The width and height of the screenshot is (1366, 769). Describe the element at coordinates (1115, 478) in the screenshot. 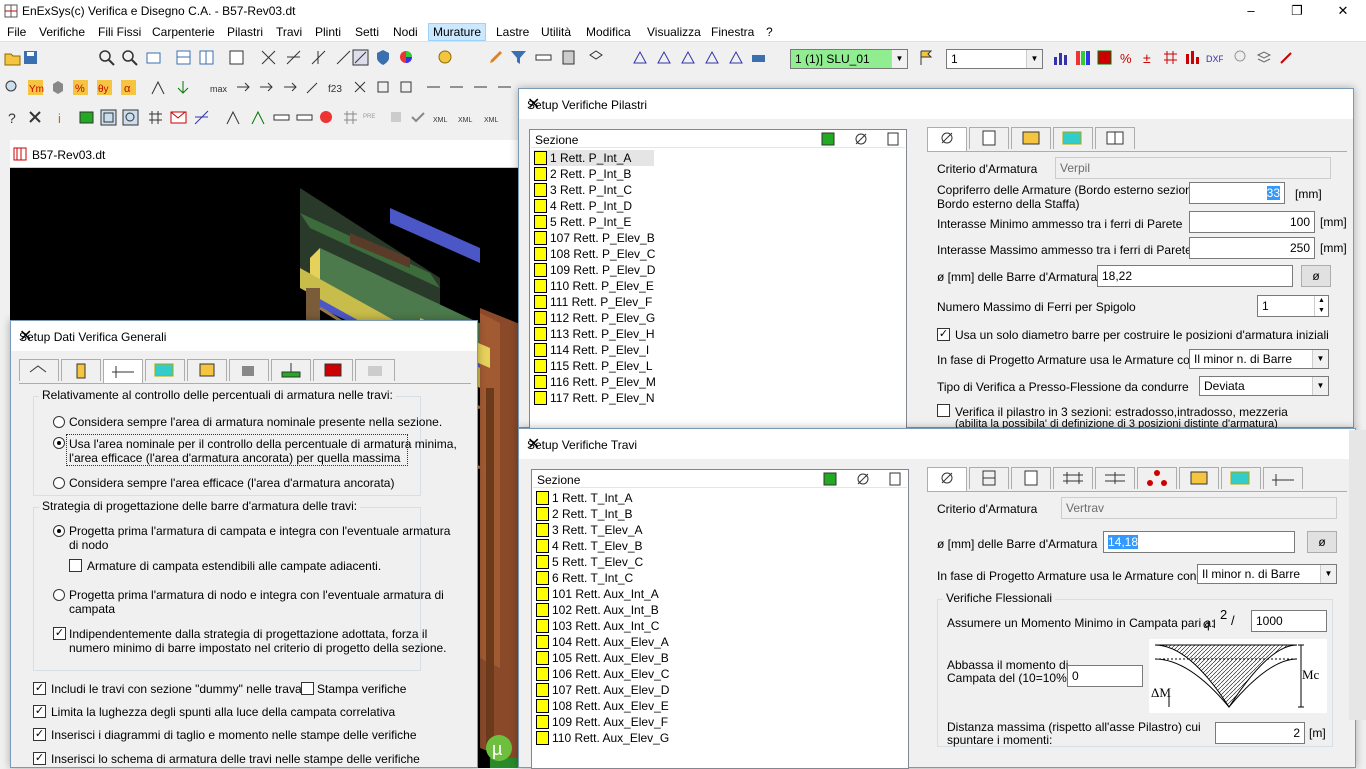

I see `tab-travi-spunti` at that location.